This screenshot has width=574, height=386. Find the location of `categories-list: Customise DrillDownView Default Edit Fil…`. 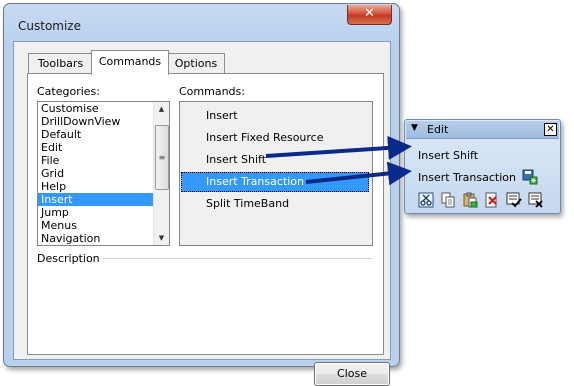

categories-list: Customise DrillDownView Default Edit Fil… is located at coordinates (103, 173).